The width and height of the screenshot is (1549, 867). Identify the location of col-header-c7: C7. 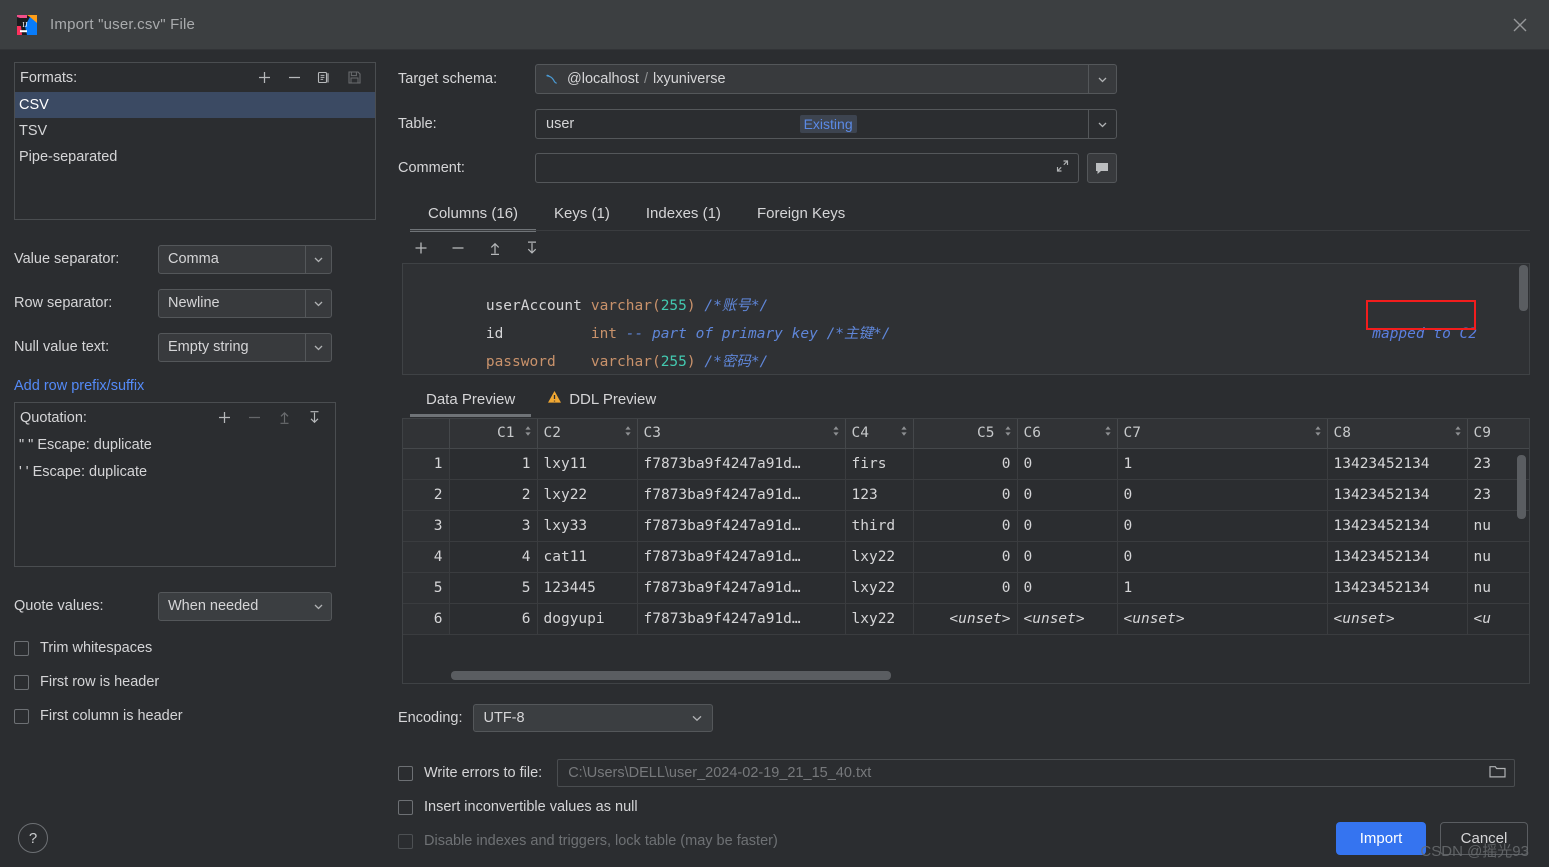
(1222, 434).